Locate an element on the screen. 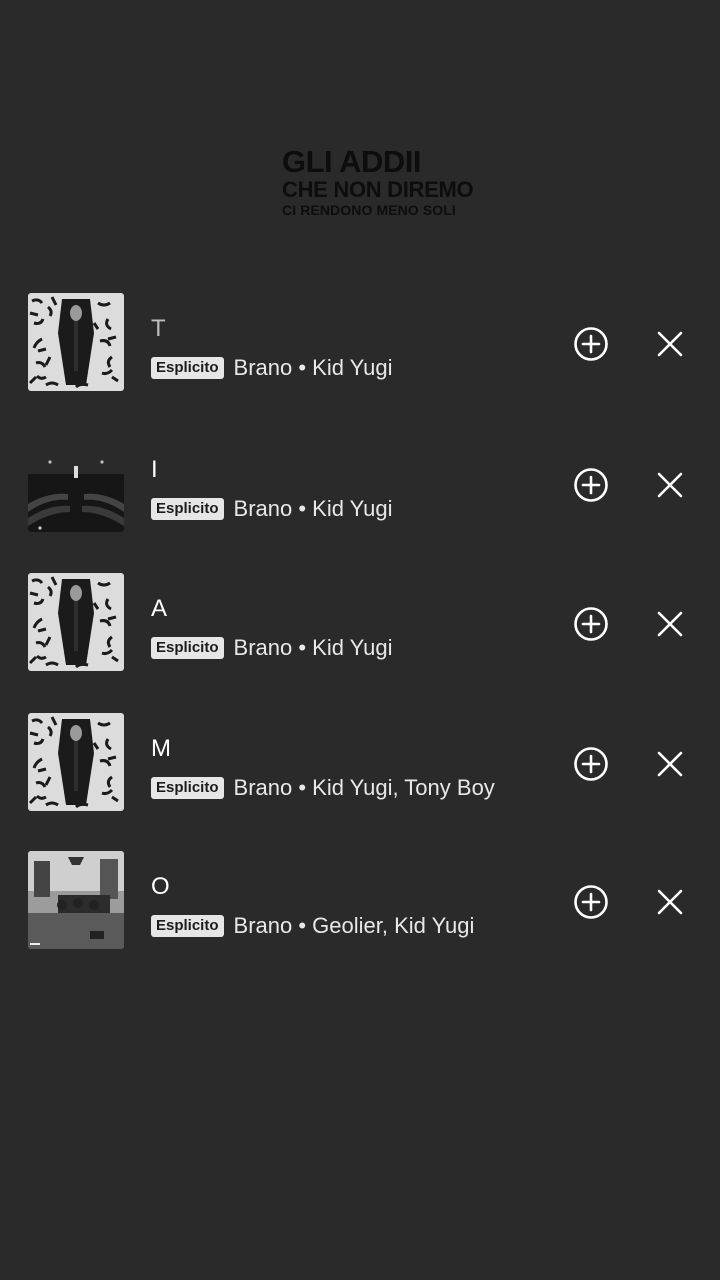 This screenshot has height=1280, width=720. track-title: T is located at coordinates (158, 328).